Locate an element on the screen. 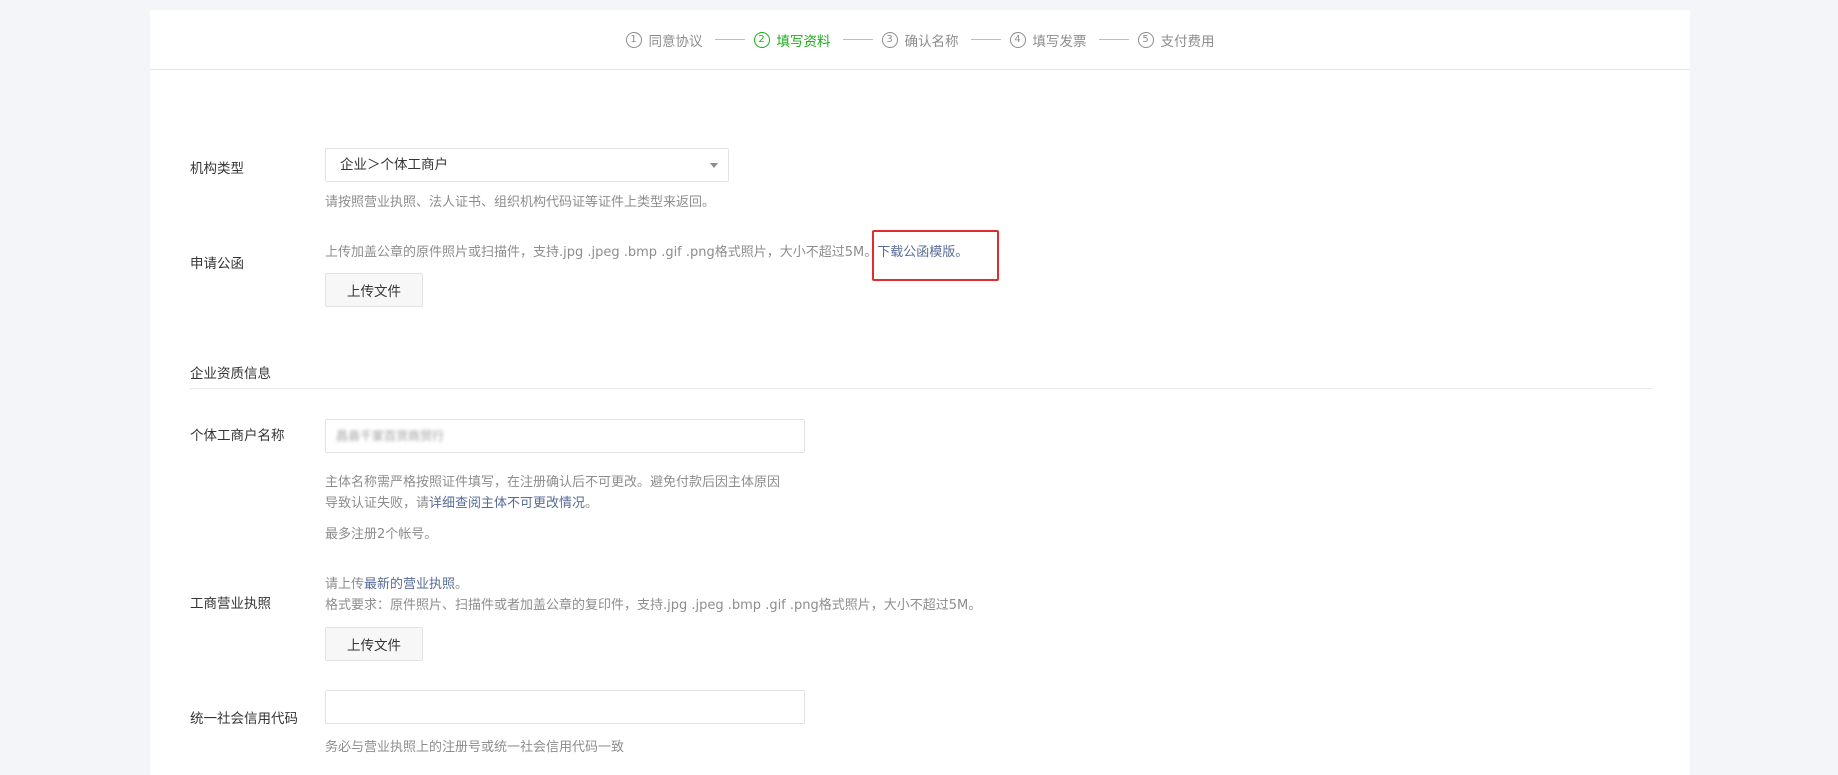 The height and width of the screenshot is (775, 1838). step-fill-info: 2 填写资料 is located at coordinates (792, 40).